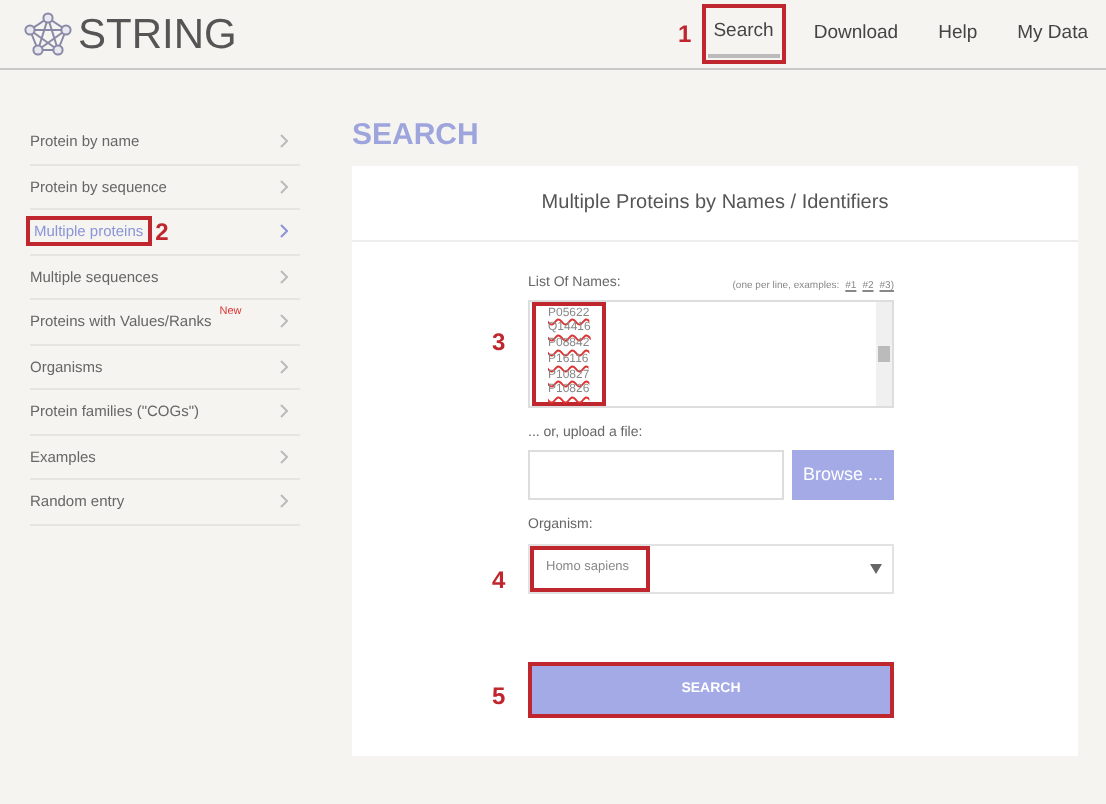 The height and width of the screenshot is (804, 1106). What do you see at coordinates (1052, 34) in the screenshot?
I see `nav-link: My Data` at bounding box center [1052, 34].